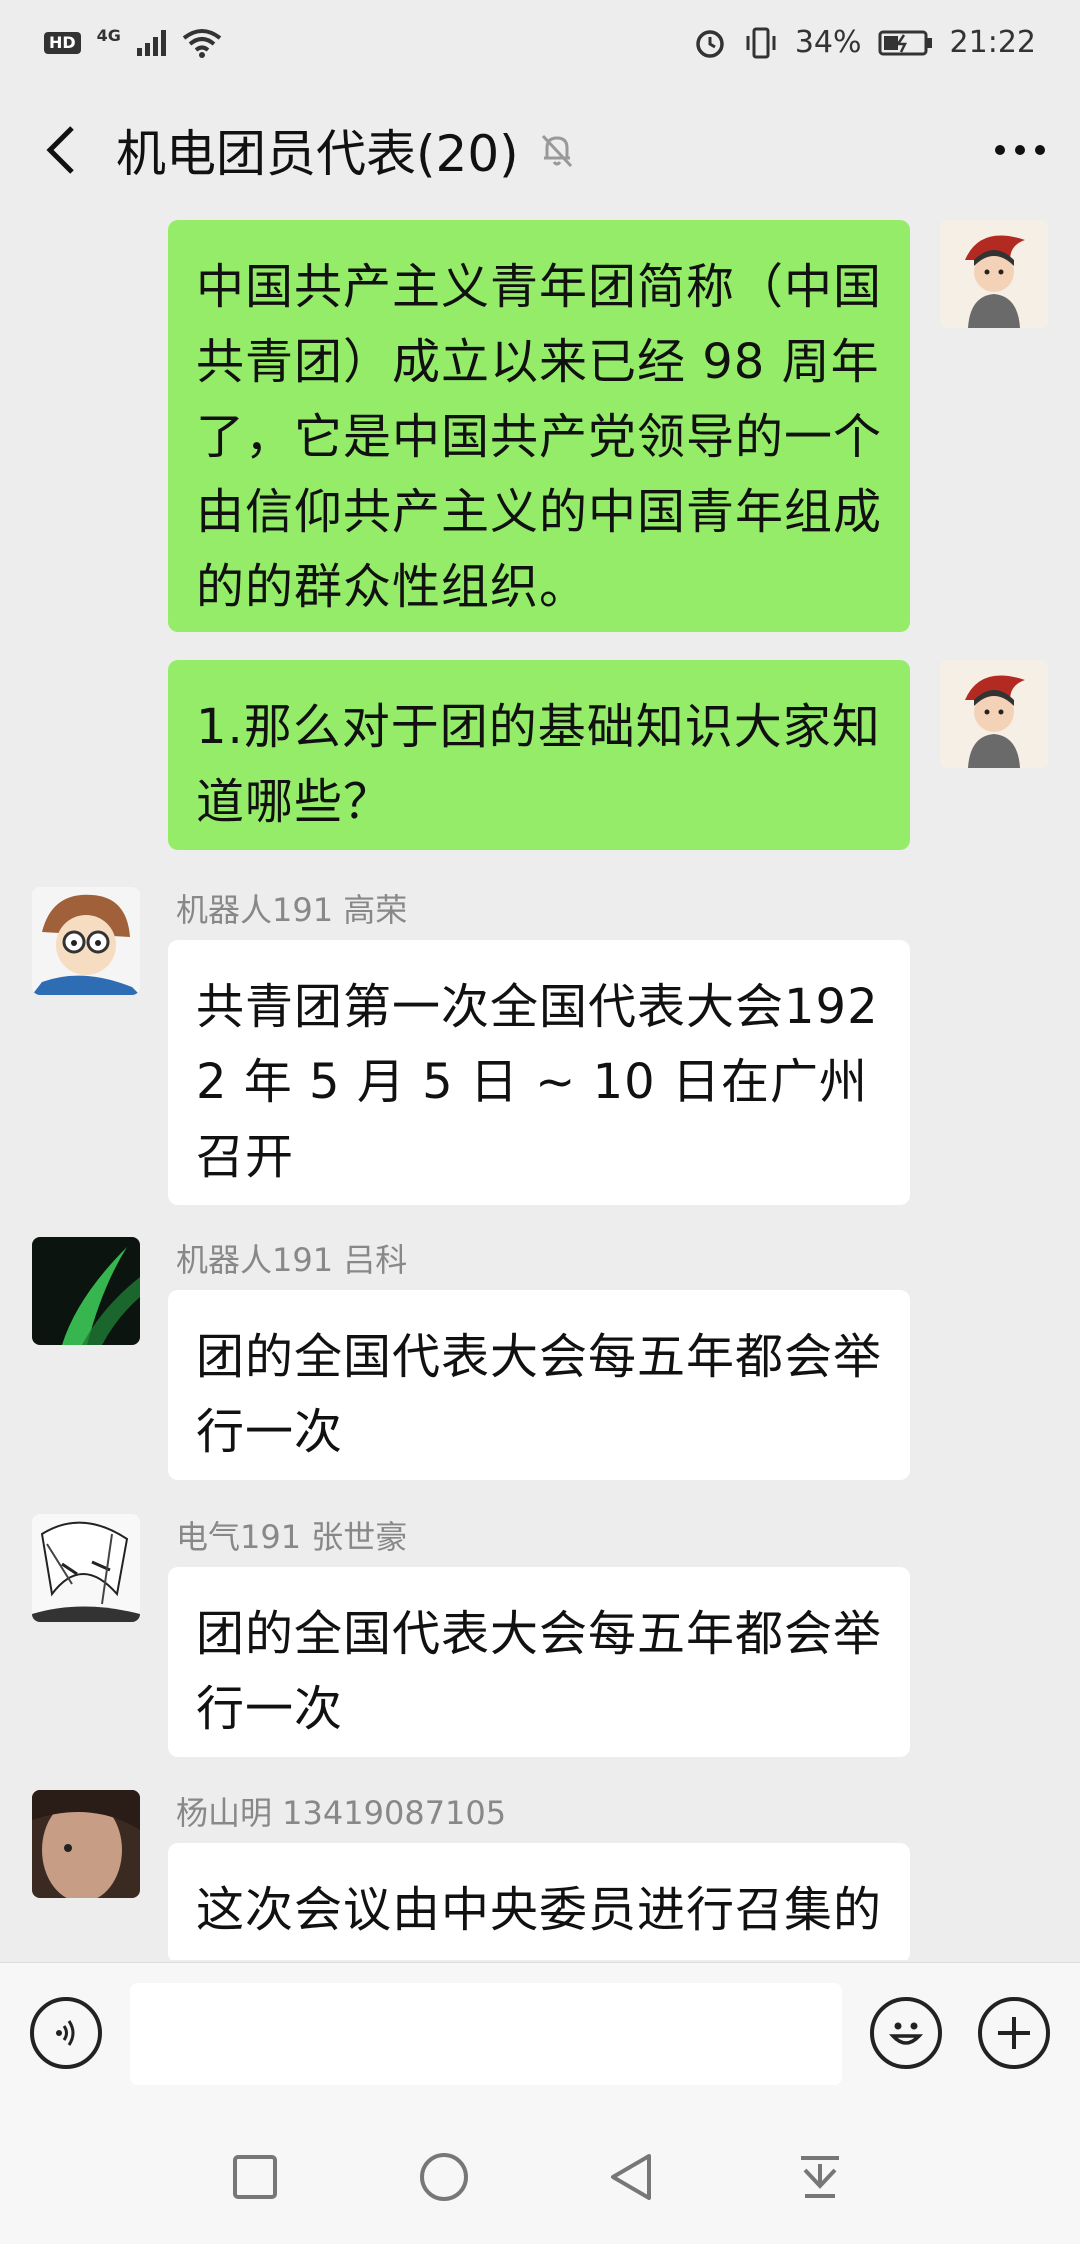 This screenshot has width=1080, height=2244. Describe the element at coordinates (992, 42) in the screenshot. I see `clock: 21:22` at that location.